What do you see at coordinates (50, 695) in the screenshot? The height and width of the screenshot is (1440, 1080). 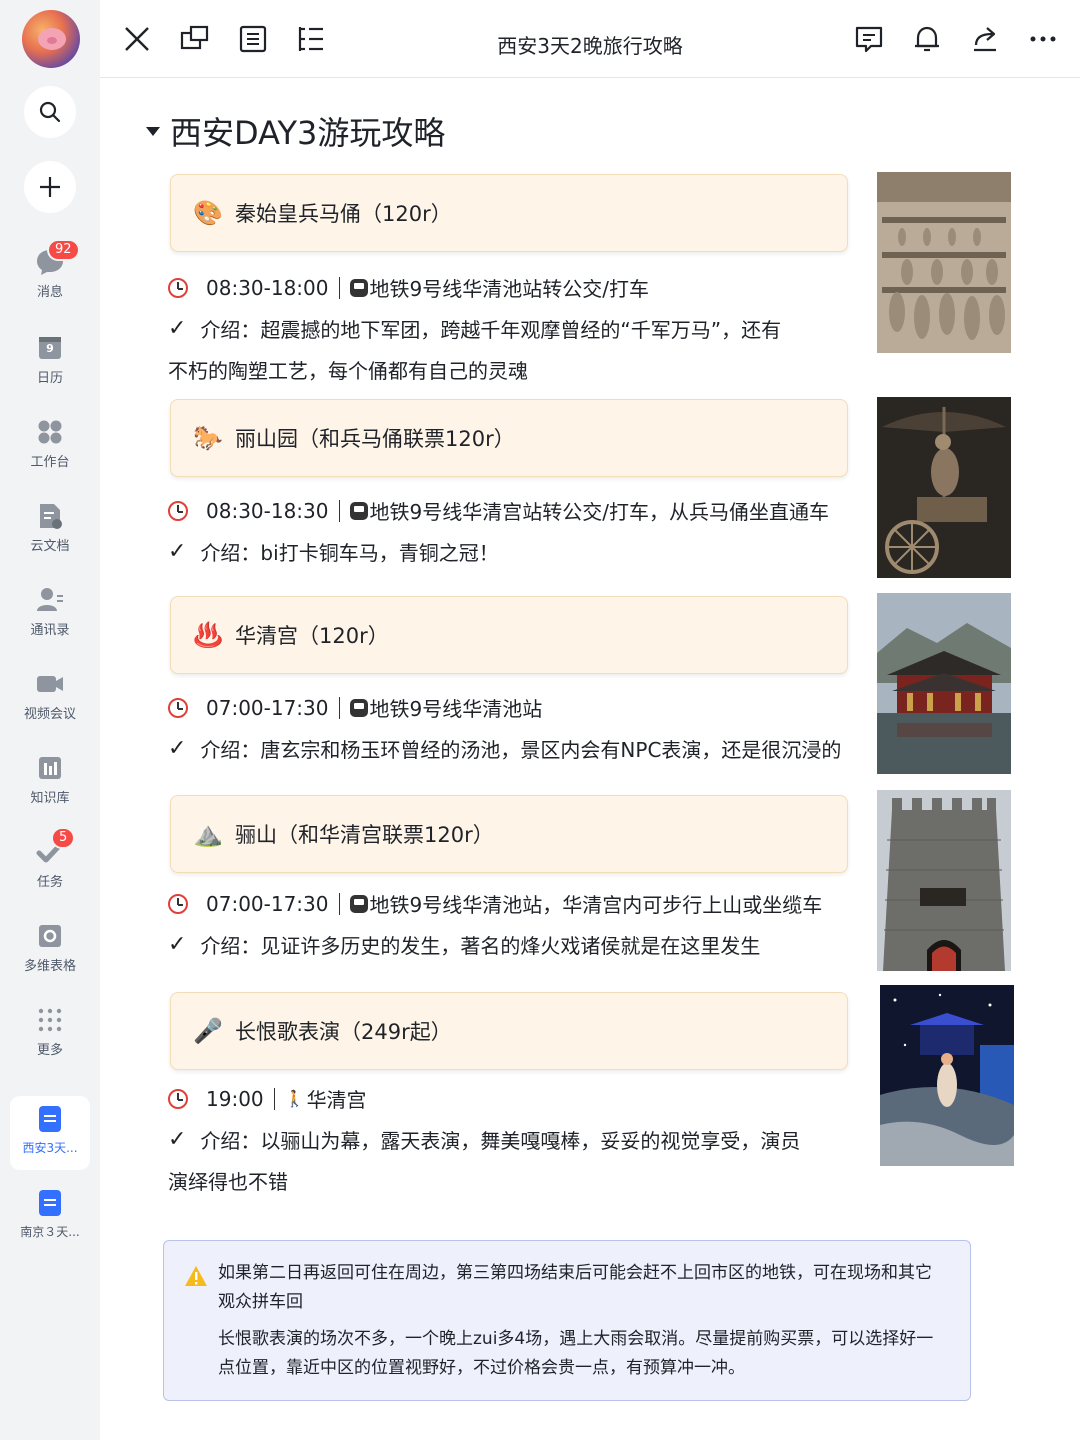 I see `sidebar-item-video-meeting: 视频会议` at bounding box center [50, 695].